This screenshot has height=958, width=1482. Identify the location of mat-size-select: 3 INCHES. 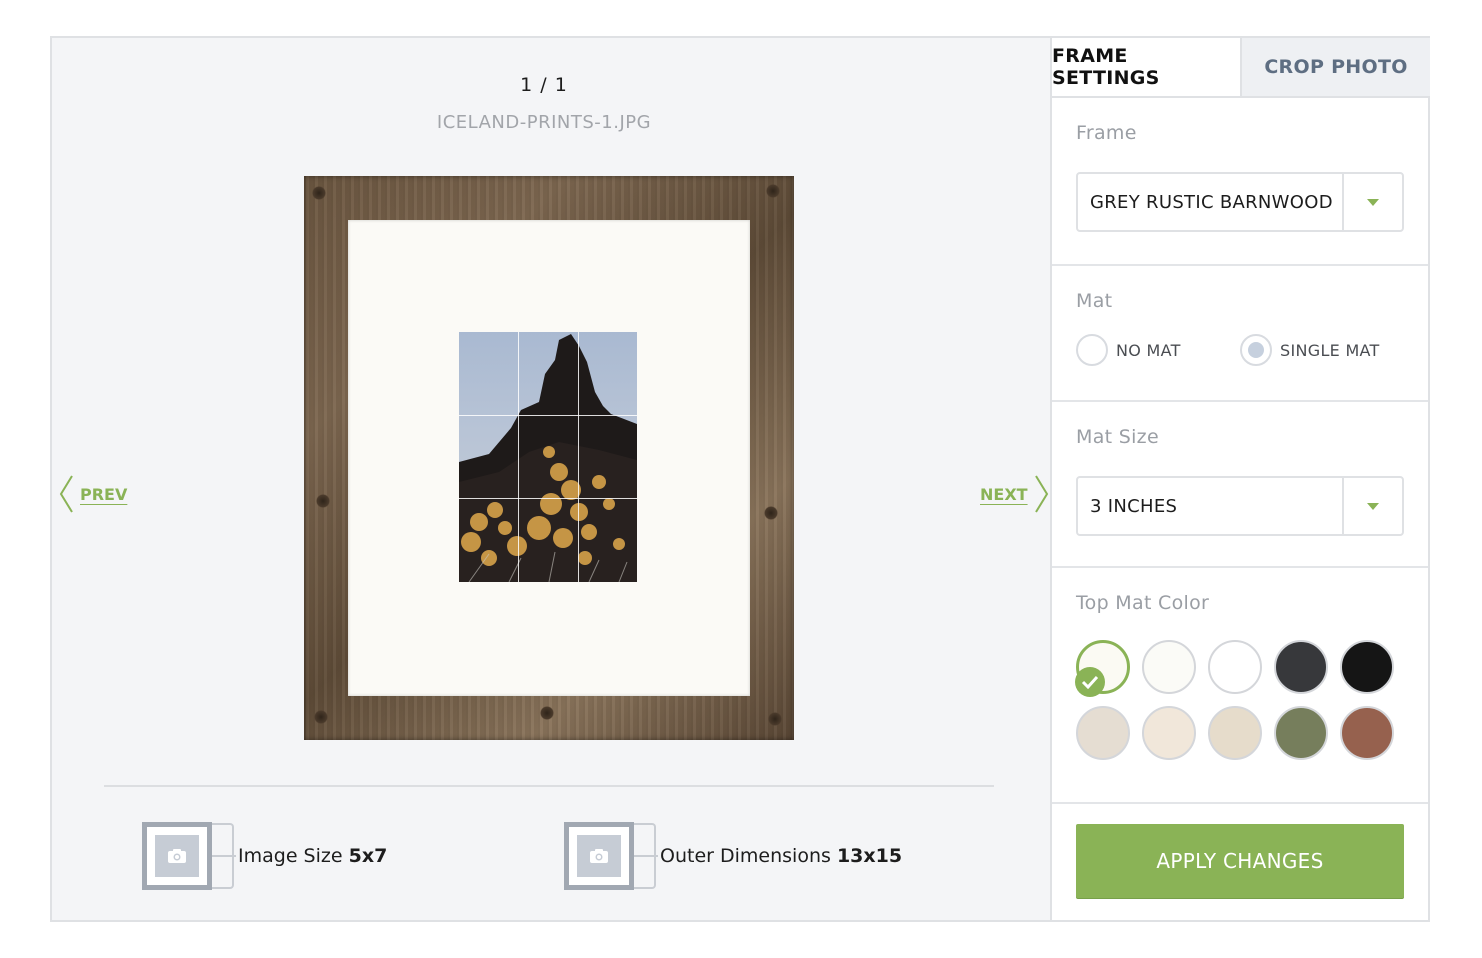
(1240, 506).